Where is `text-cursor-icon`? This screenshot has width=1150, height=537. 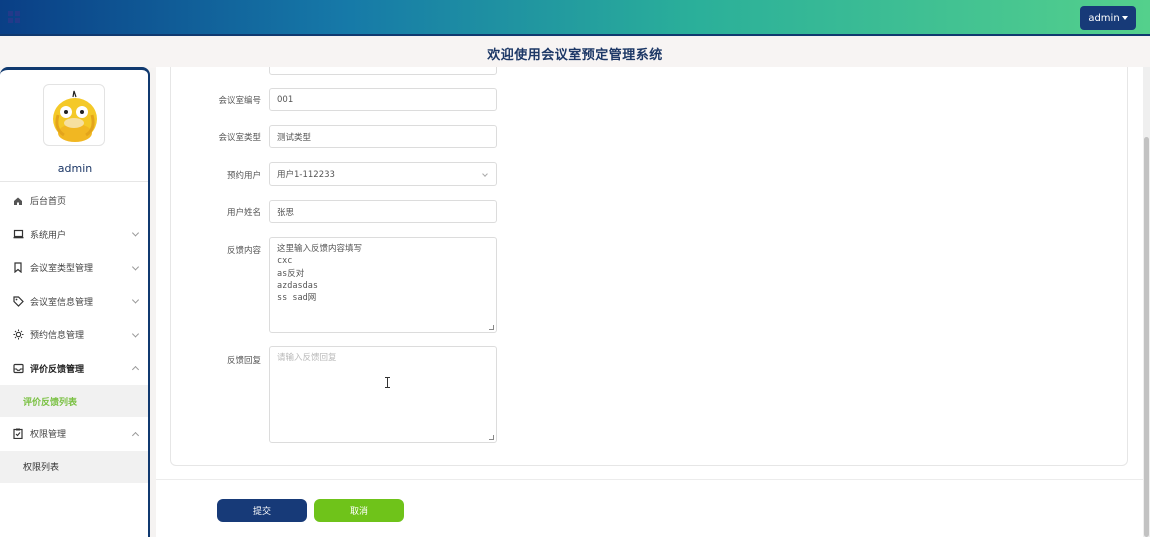
text-cursor-icon is located at coordinates (387, 382).